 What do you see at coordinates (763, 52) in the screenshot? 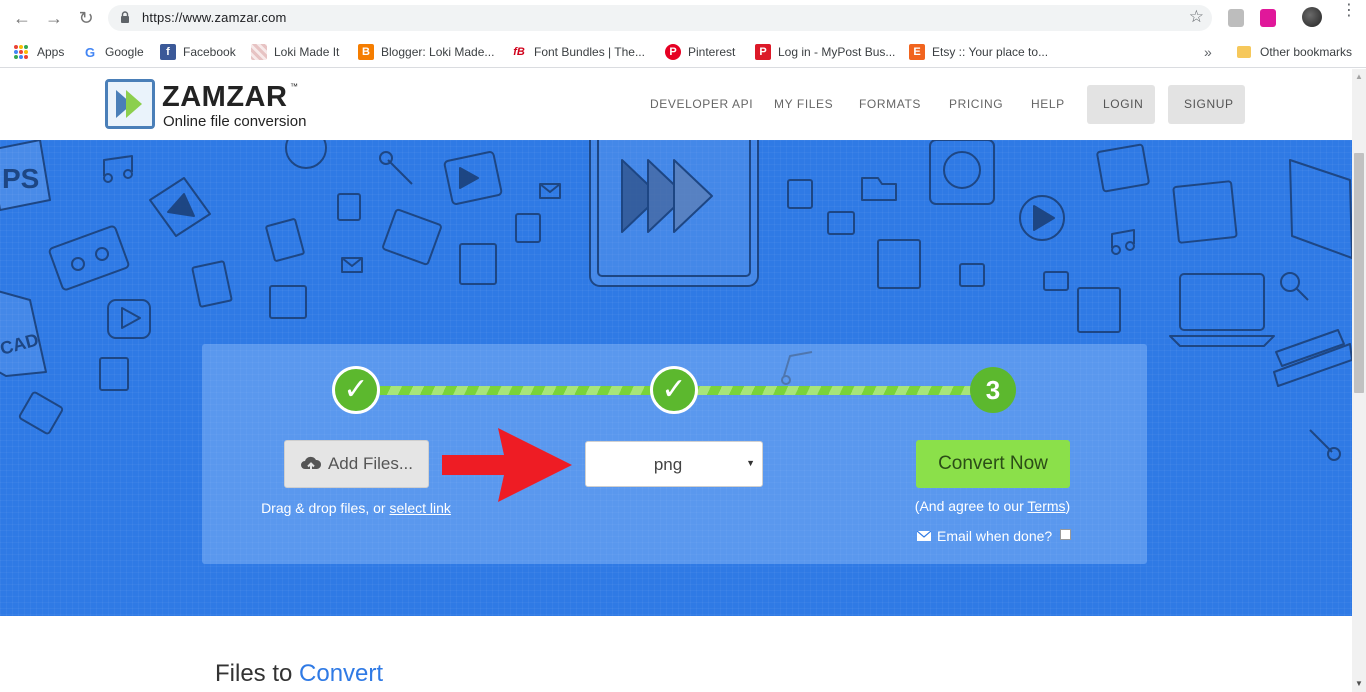
I see `mypost-icon: P` at bounding box center [763, 52].